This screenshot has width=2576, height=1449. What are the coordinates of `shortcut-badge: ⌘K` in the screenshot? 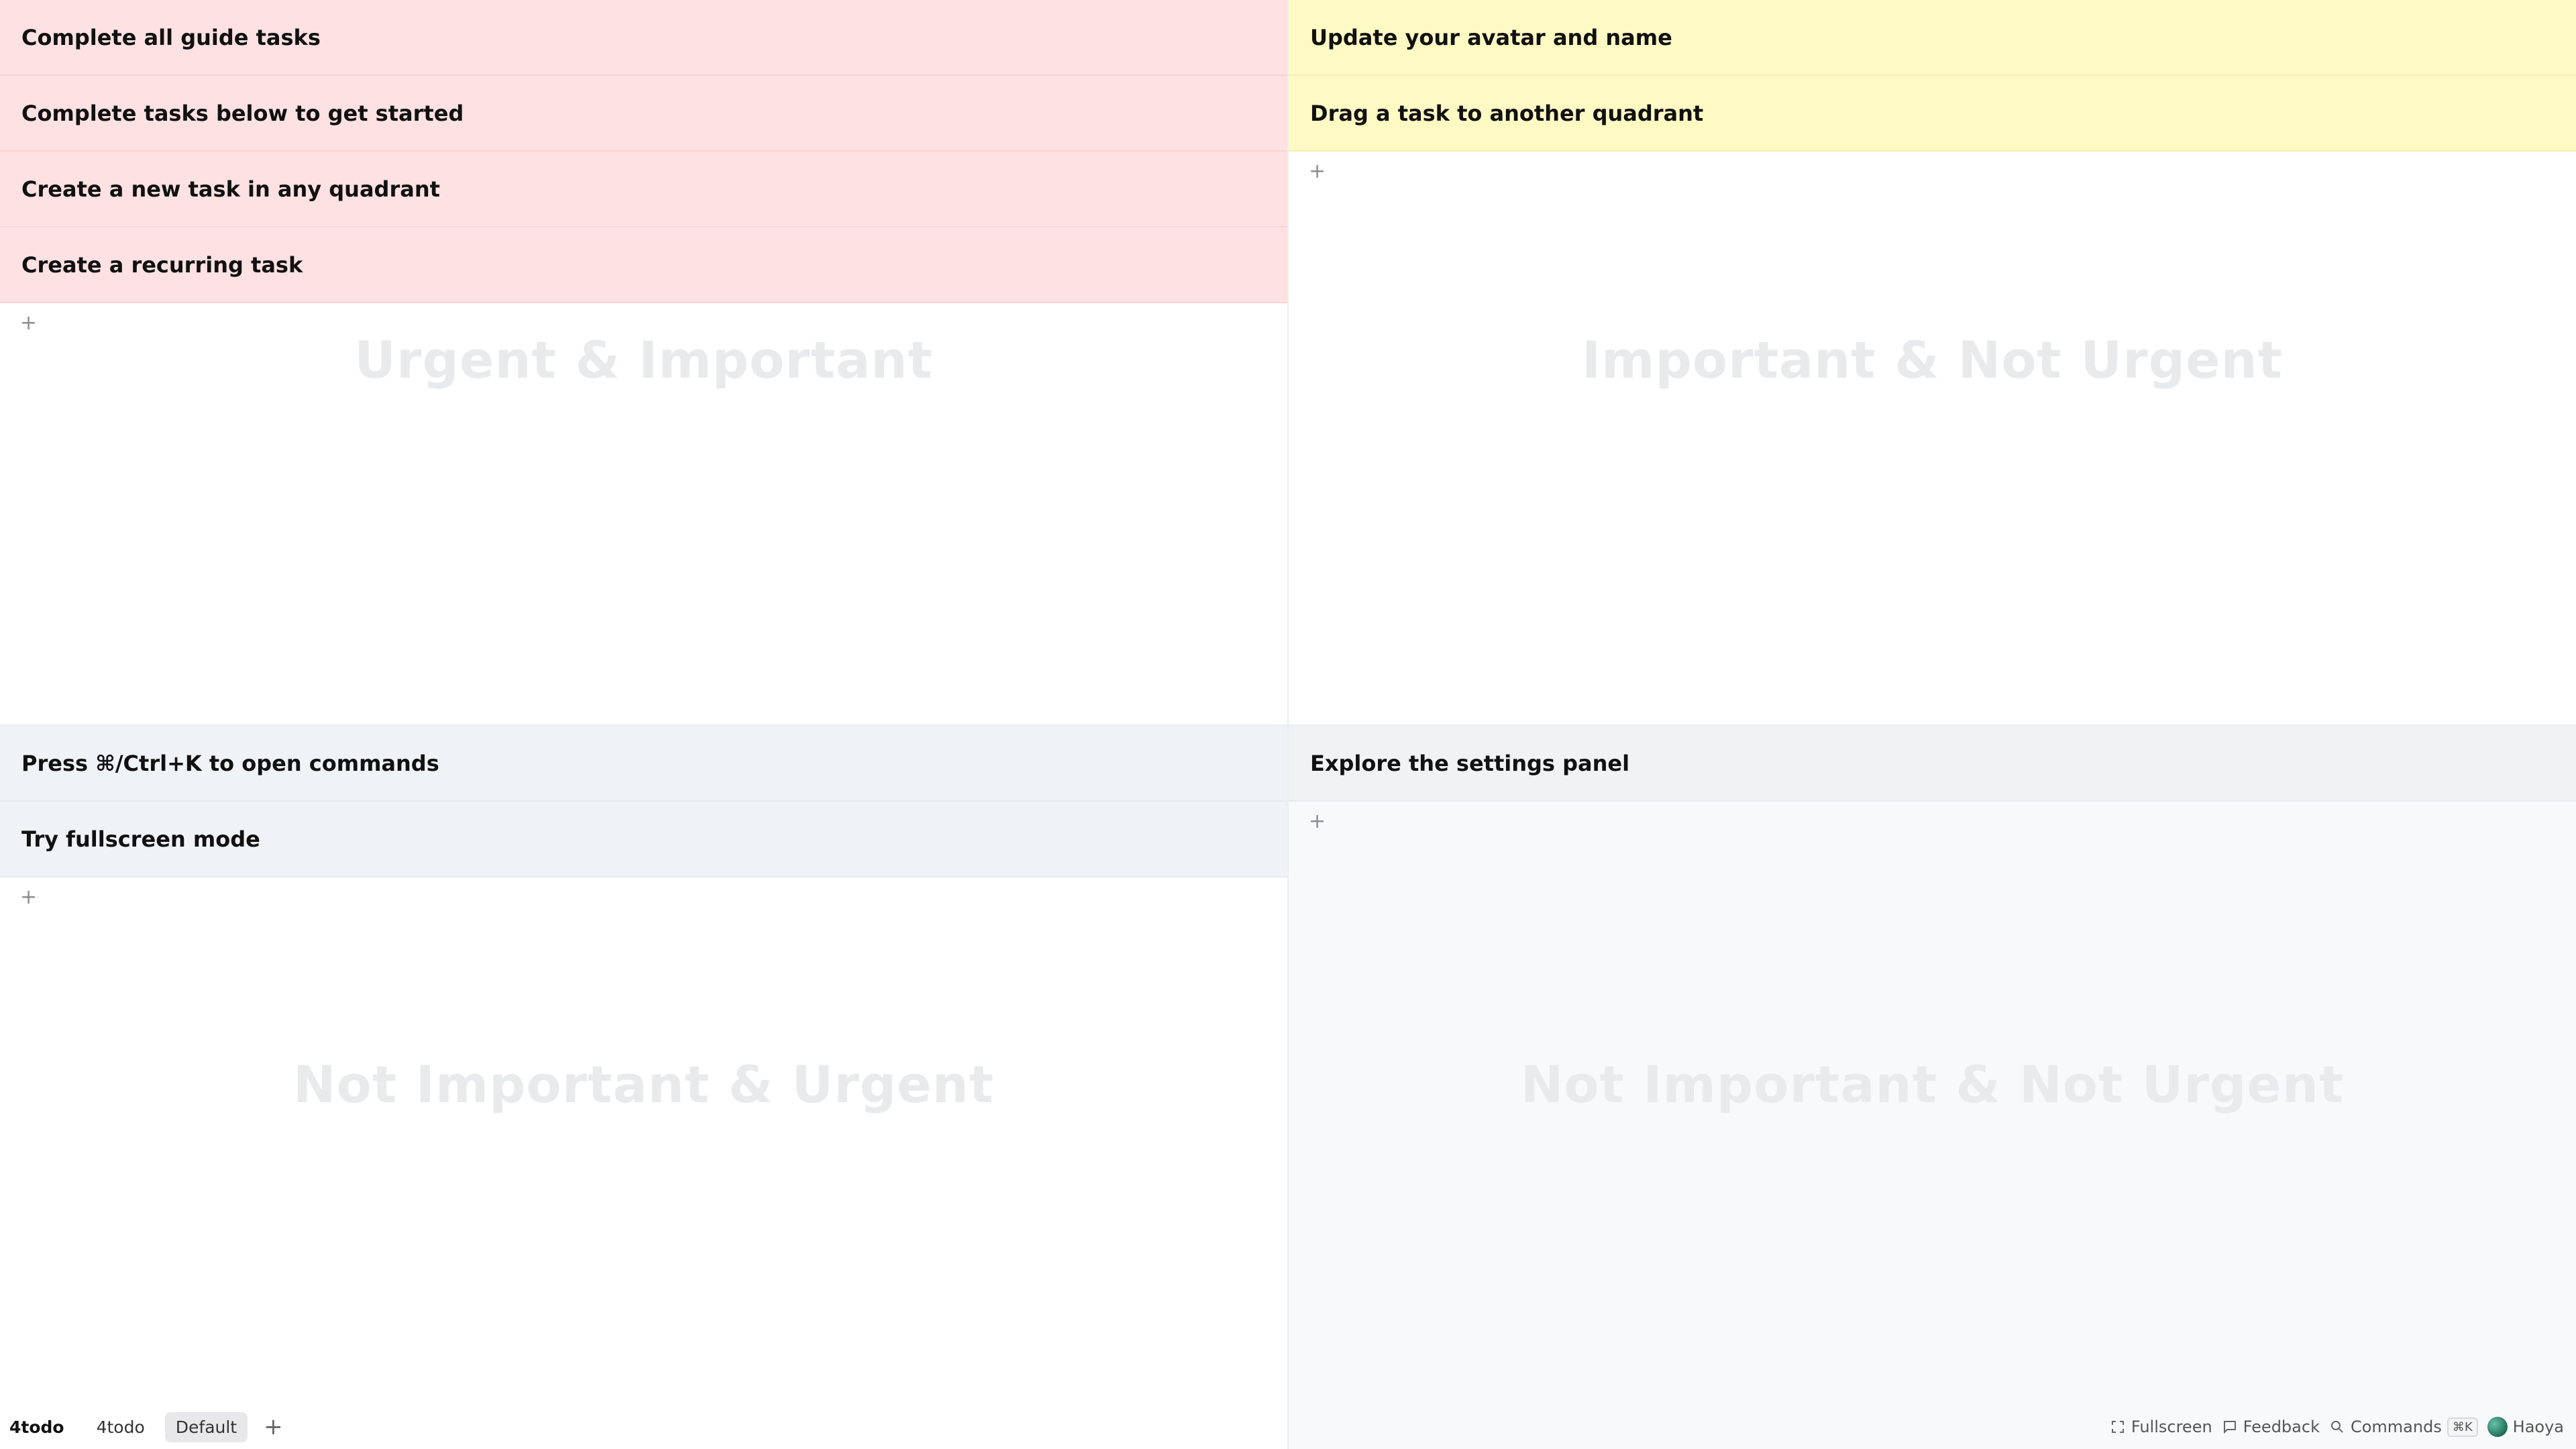 It's located at (2462, 1427).